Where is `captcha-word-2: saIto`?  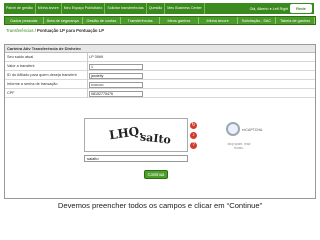 captcha-word-2: saIto is located at coordinates (155, 138).